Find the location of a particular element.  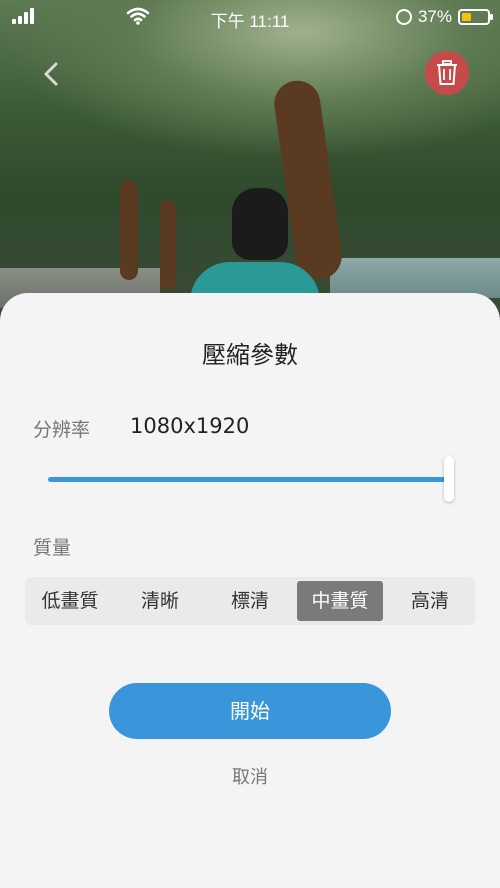

quality-option: 中畫質 is located at coordinates (340, 601).